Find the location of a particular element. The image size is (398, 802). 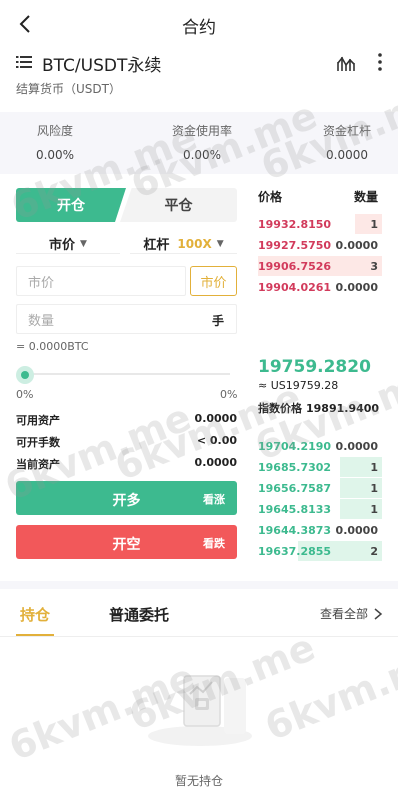

open-short-sub: 看跌 is located at coordinates (214, 543).